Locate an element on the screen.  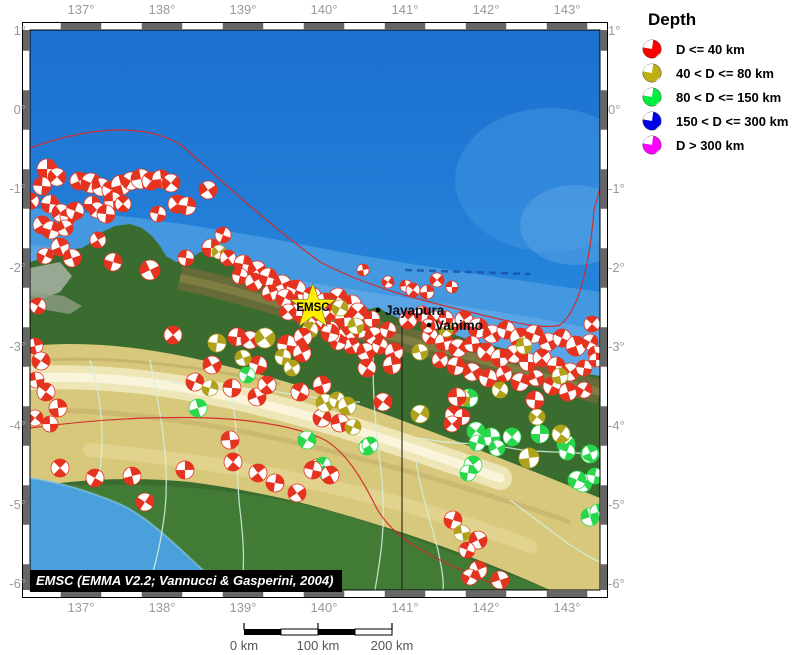
legend-item-label: 40 < D <= 80 km is located at coordinates (725, 73).